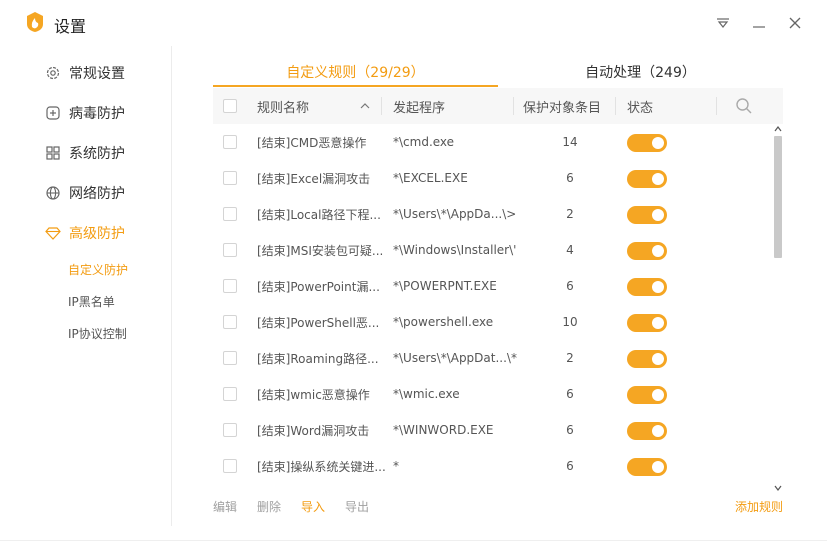 The height and width of the screenshot is (547, 827). I want to click on table-row: [结束]wmic恶意操作 *\wmic.exe 6, so click(492, 394).